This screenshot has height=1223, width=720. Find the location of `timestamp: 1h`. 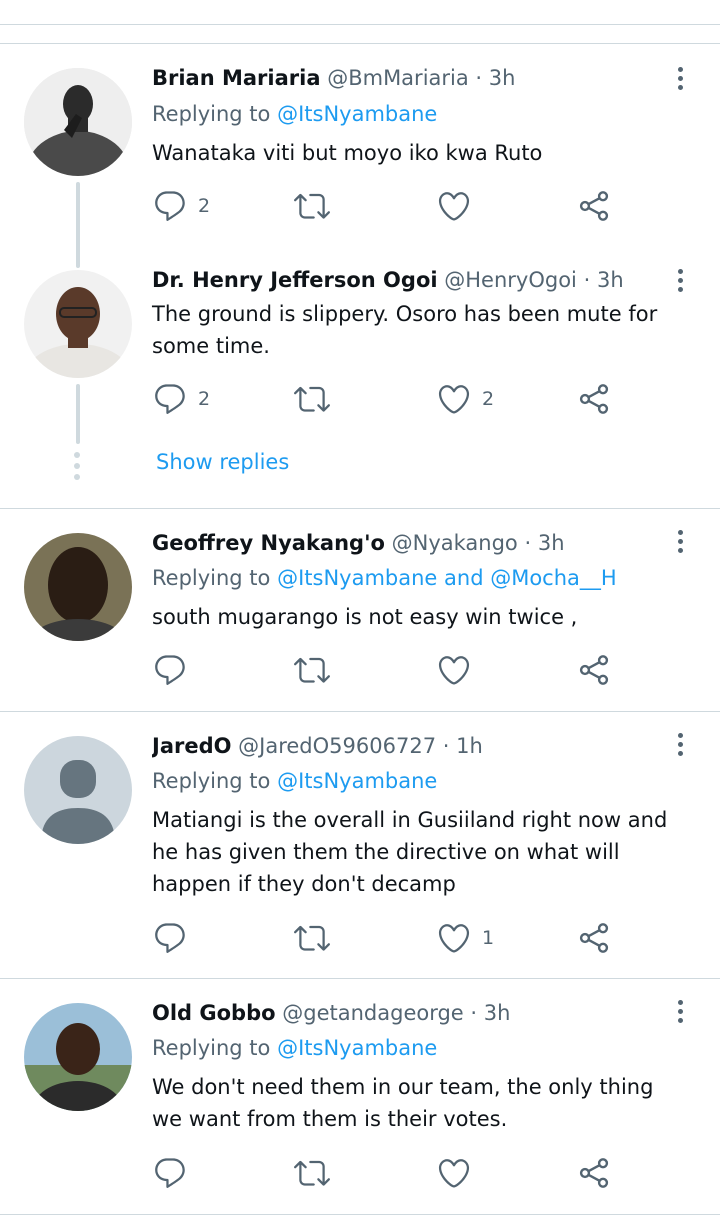

timestamp: 1h is located at coordinates (469, 746).